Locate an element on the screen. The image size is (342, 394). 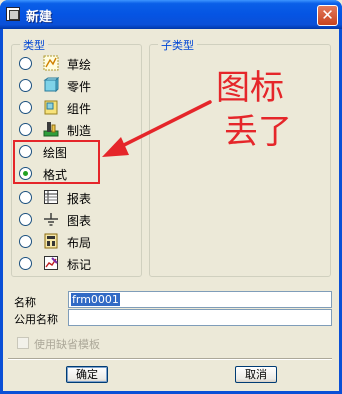
type-label-manufacturing: 制造 is located at coordinates (79, 131).